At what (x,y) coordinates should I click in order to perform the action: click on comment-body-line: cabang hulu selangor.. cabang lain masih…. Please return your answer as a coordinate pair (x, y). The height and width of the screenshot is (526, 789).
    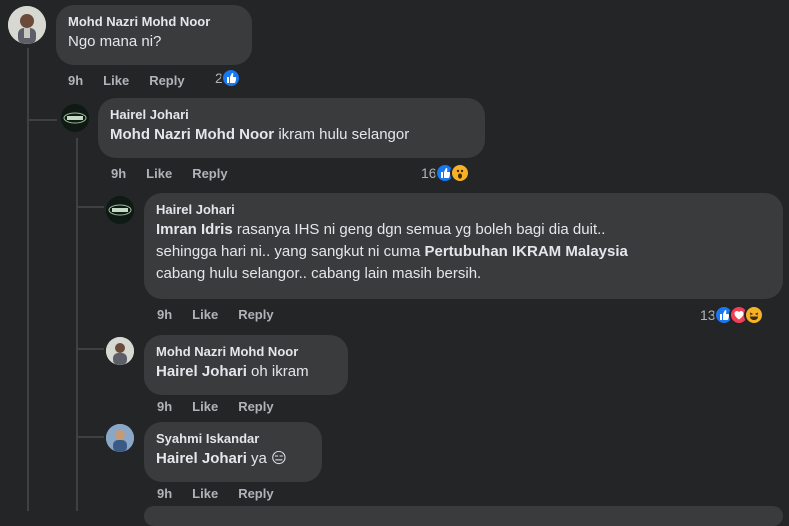
    Looking at the image, I should click on (319, 273).